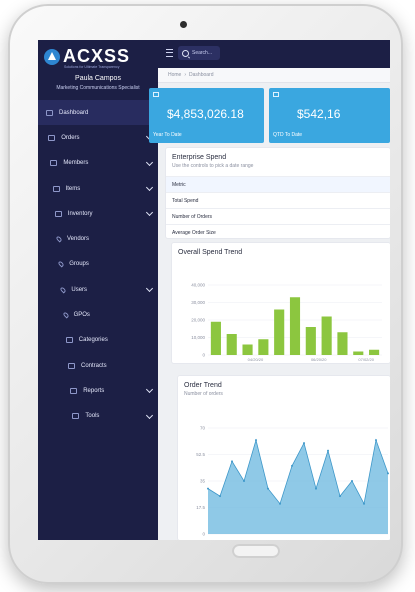 This screenshot has height=592, width=415. What do you see at coordinates (74, 112) in the screenshot?
I see `sidebar-item-label: Dashboard` at bounding box center [74, 112].